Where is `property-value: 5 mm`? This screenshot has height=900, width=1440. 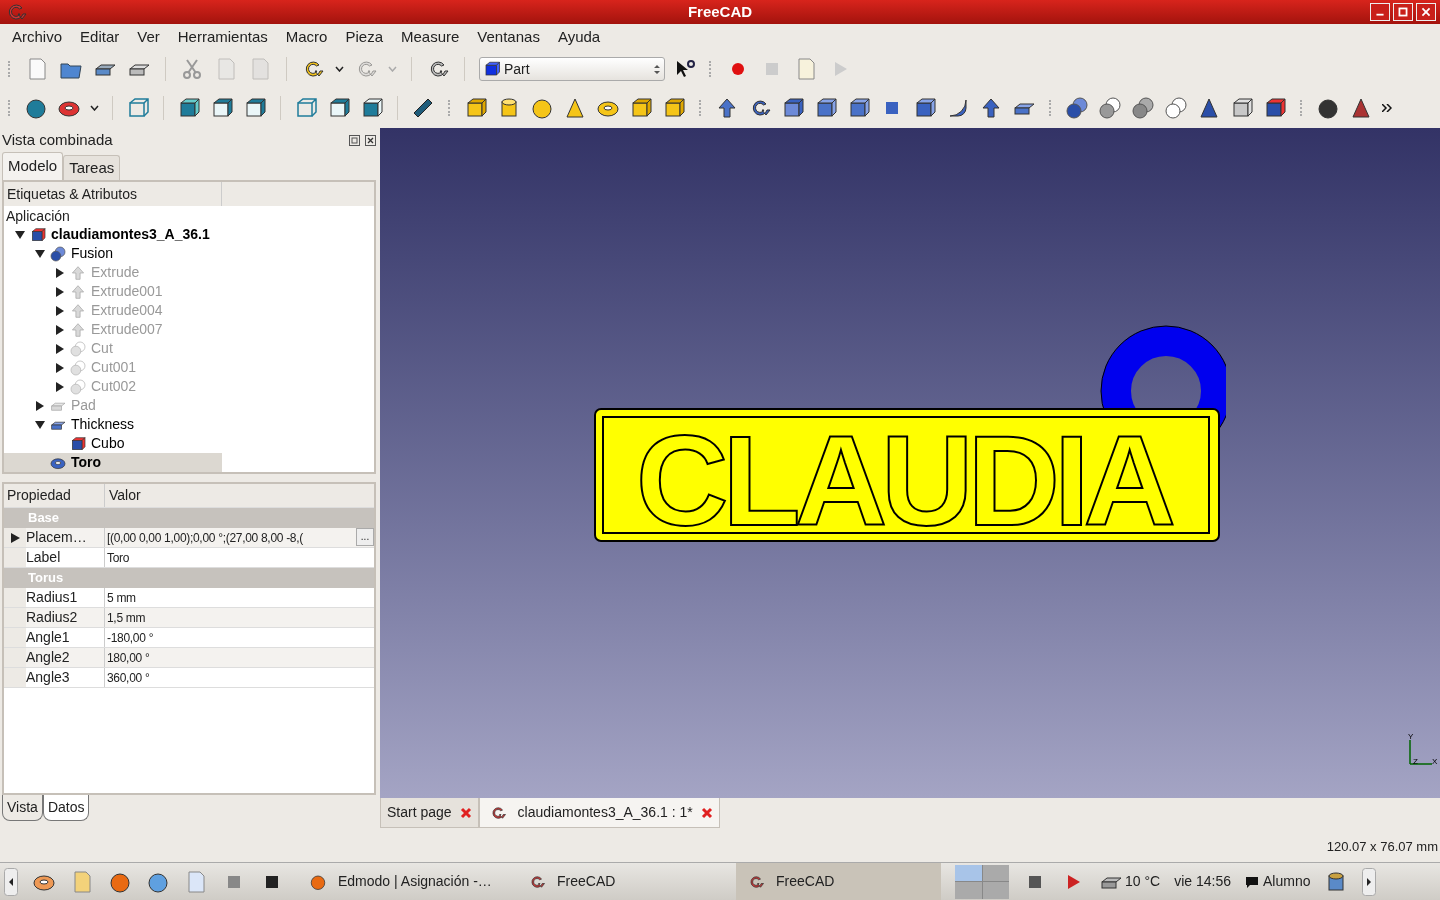
property-value: 5 mm is located at coordinates (239, 597).